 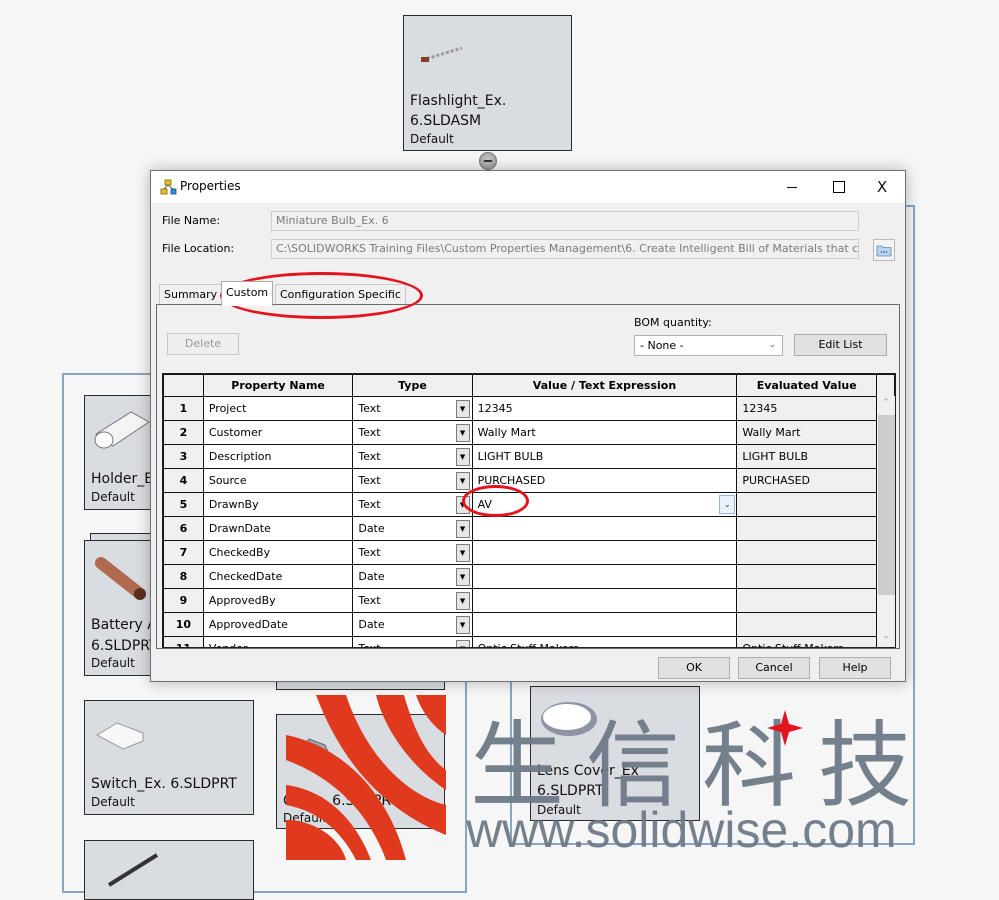 I want to click on property-name-cell: Customer, so click(x=278, y=432).